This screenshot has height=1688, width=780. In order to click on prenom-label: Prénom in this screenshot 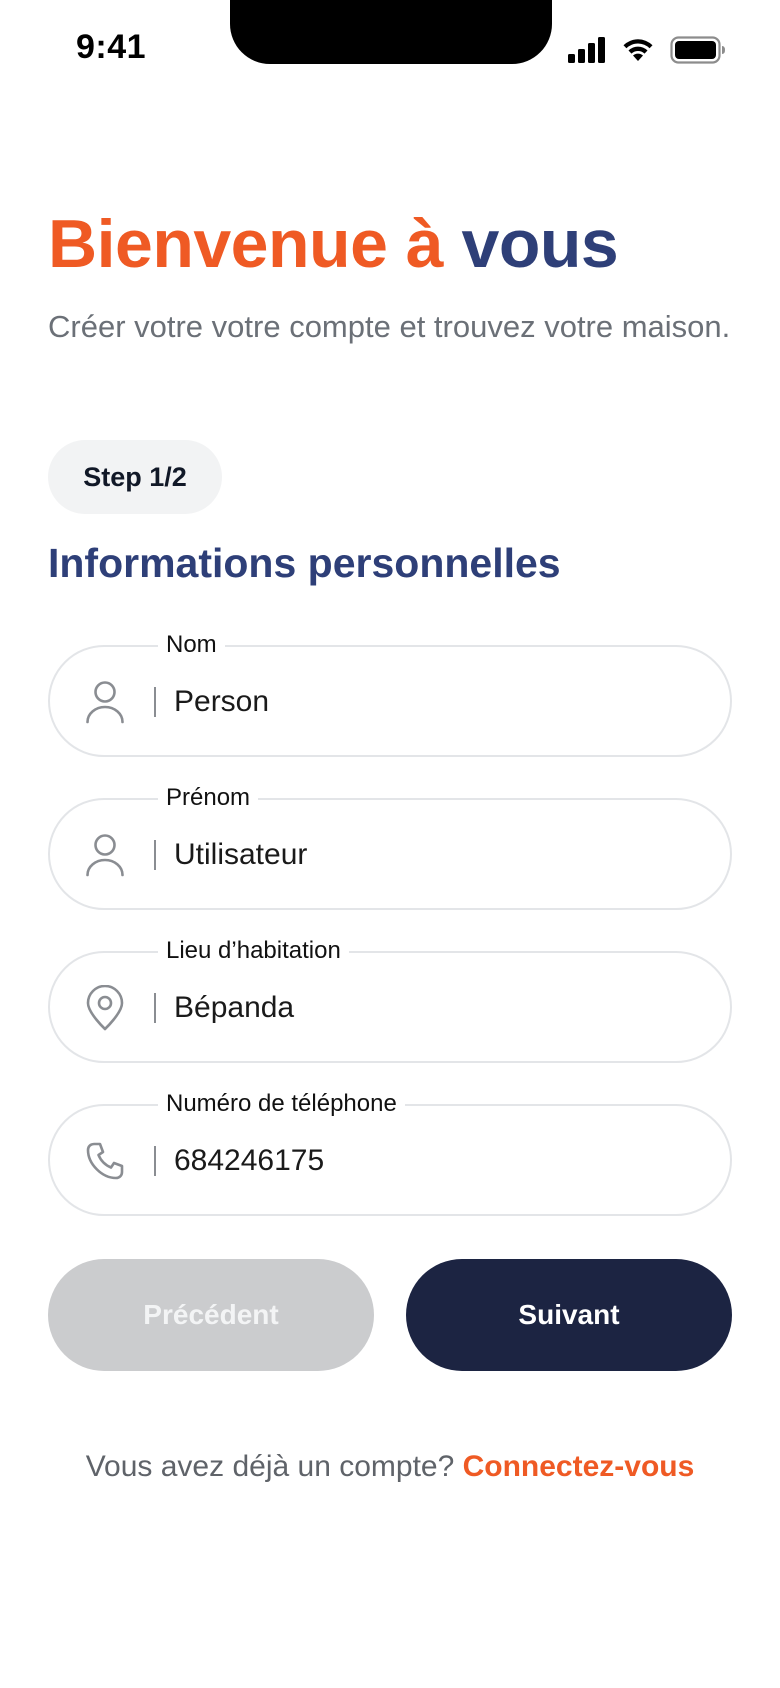, I will do `click(208, 798)`.